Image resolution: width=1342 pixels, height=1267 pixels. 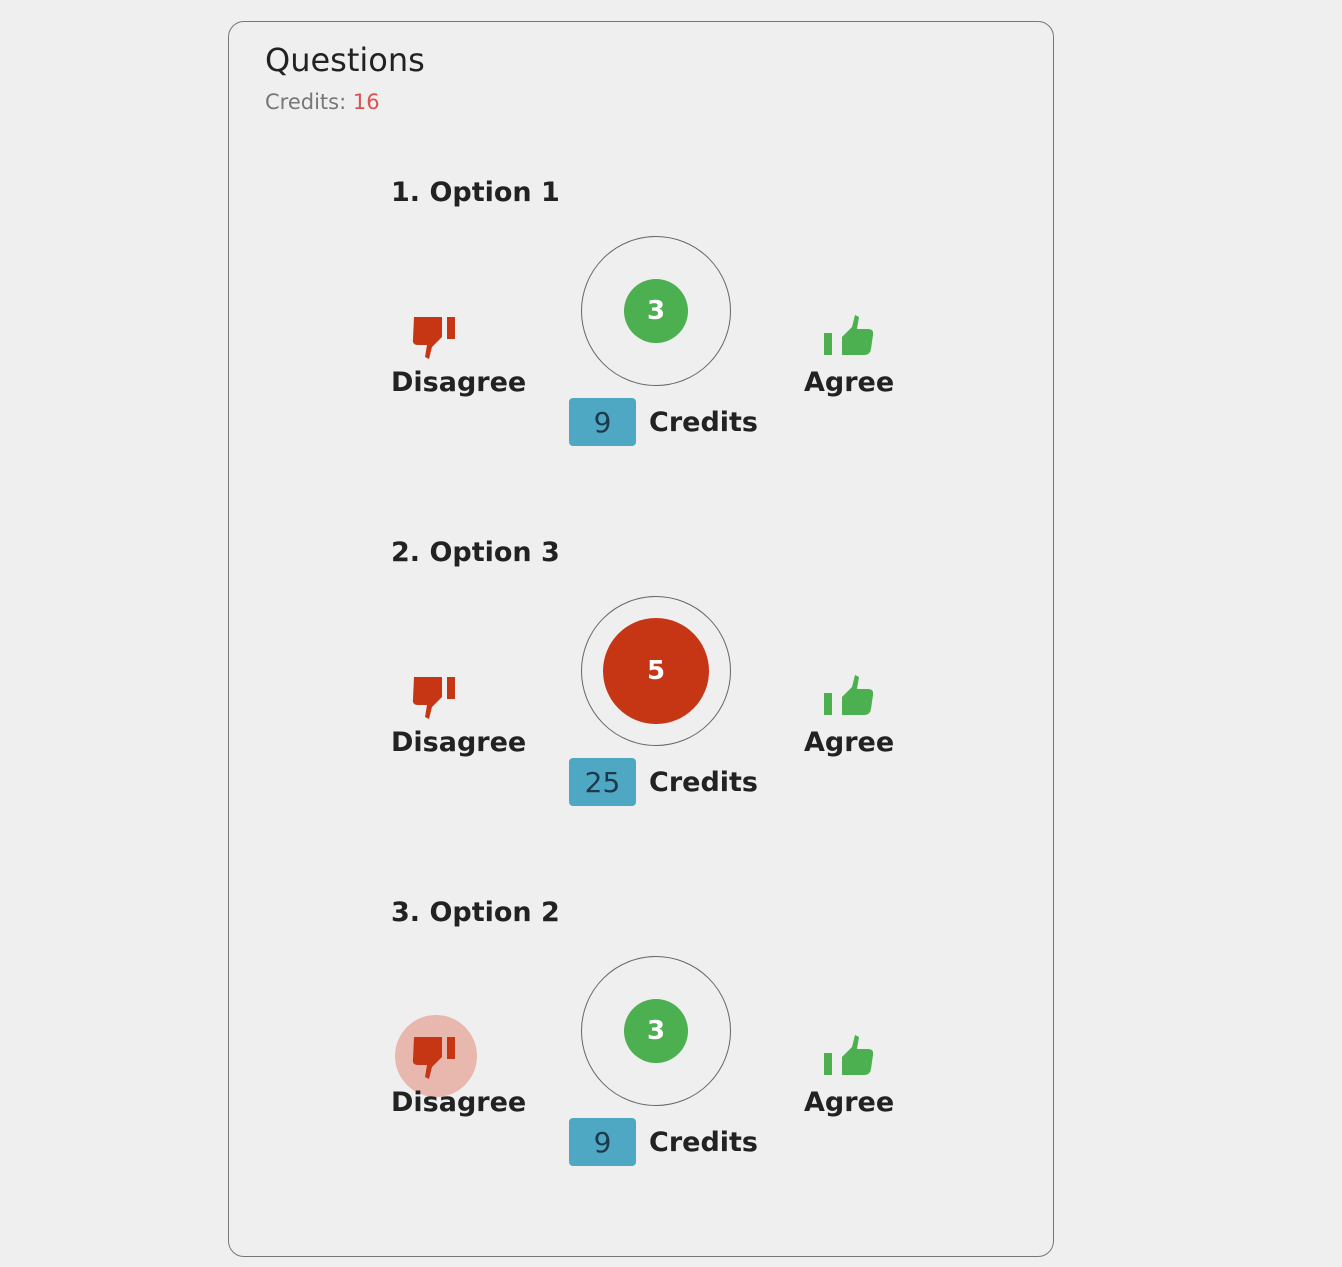 I want to click on credits-badge: 25, so click(x=602, y=782).